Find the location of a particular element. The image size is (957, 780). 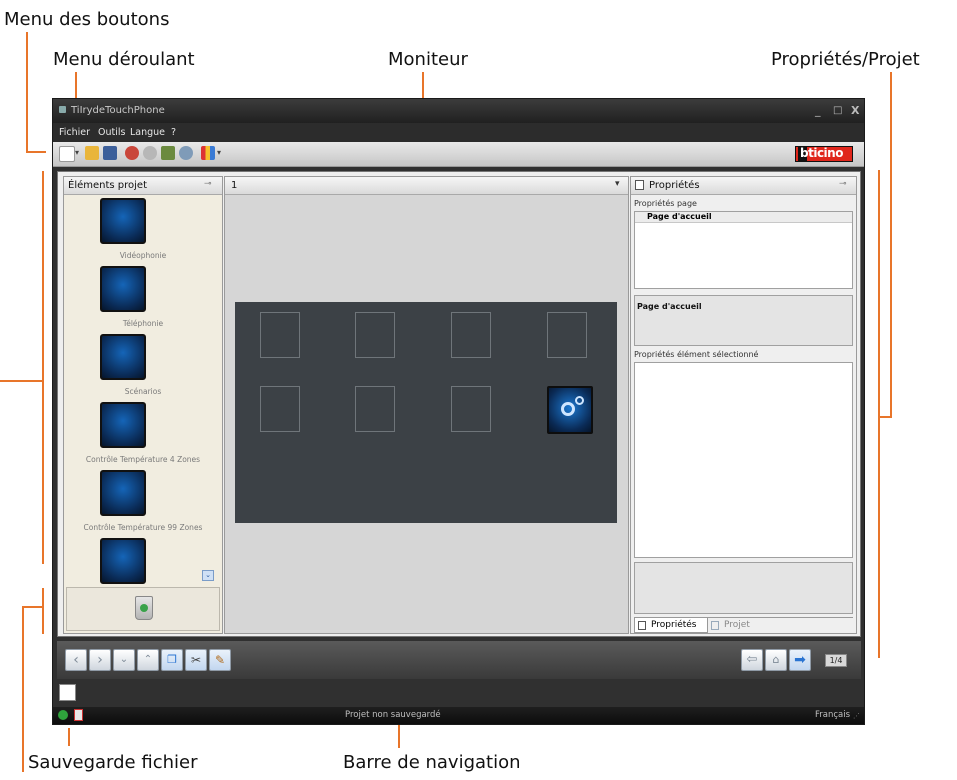

preview-box is located at coordinates (67, 692).